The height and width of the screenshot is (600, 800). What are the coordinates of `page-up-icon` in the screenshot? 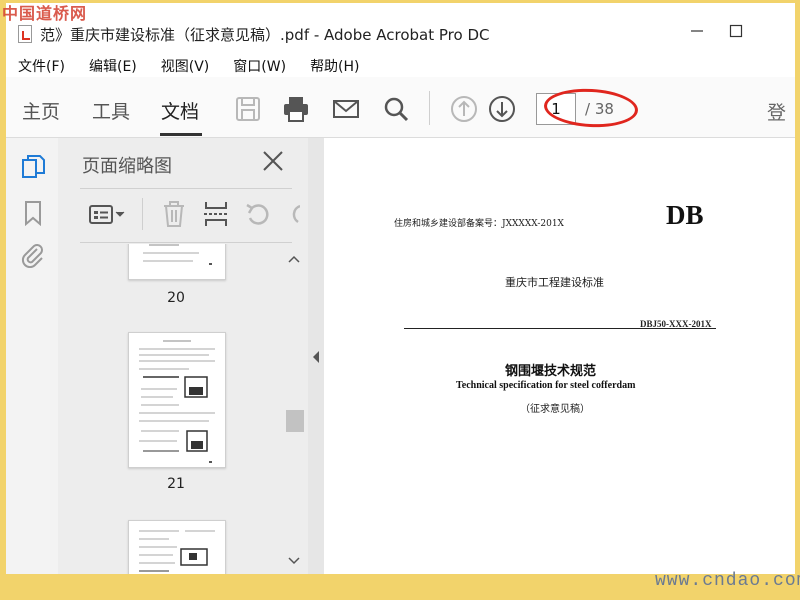 It's located at (464, 109).